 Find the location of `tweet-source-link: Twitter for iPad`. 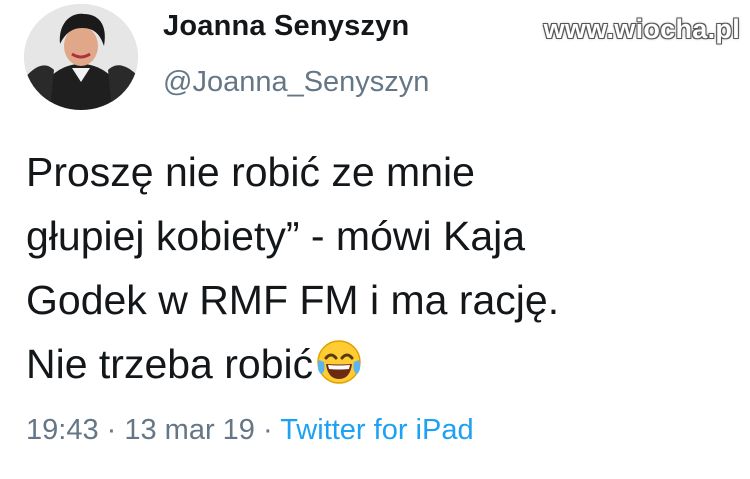

tweet-source-link: Twitter for iPad is located at coordinates (376, 430).